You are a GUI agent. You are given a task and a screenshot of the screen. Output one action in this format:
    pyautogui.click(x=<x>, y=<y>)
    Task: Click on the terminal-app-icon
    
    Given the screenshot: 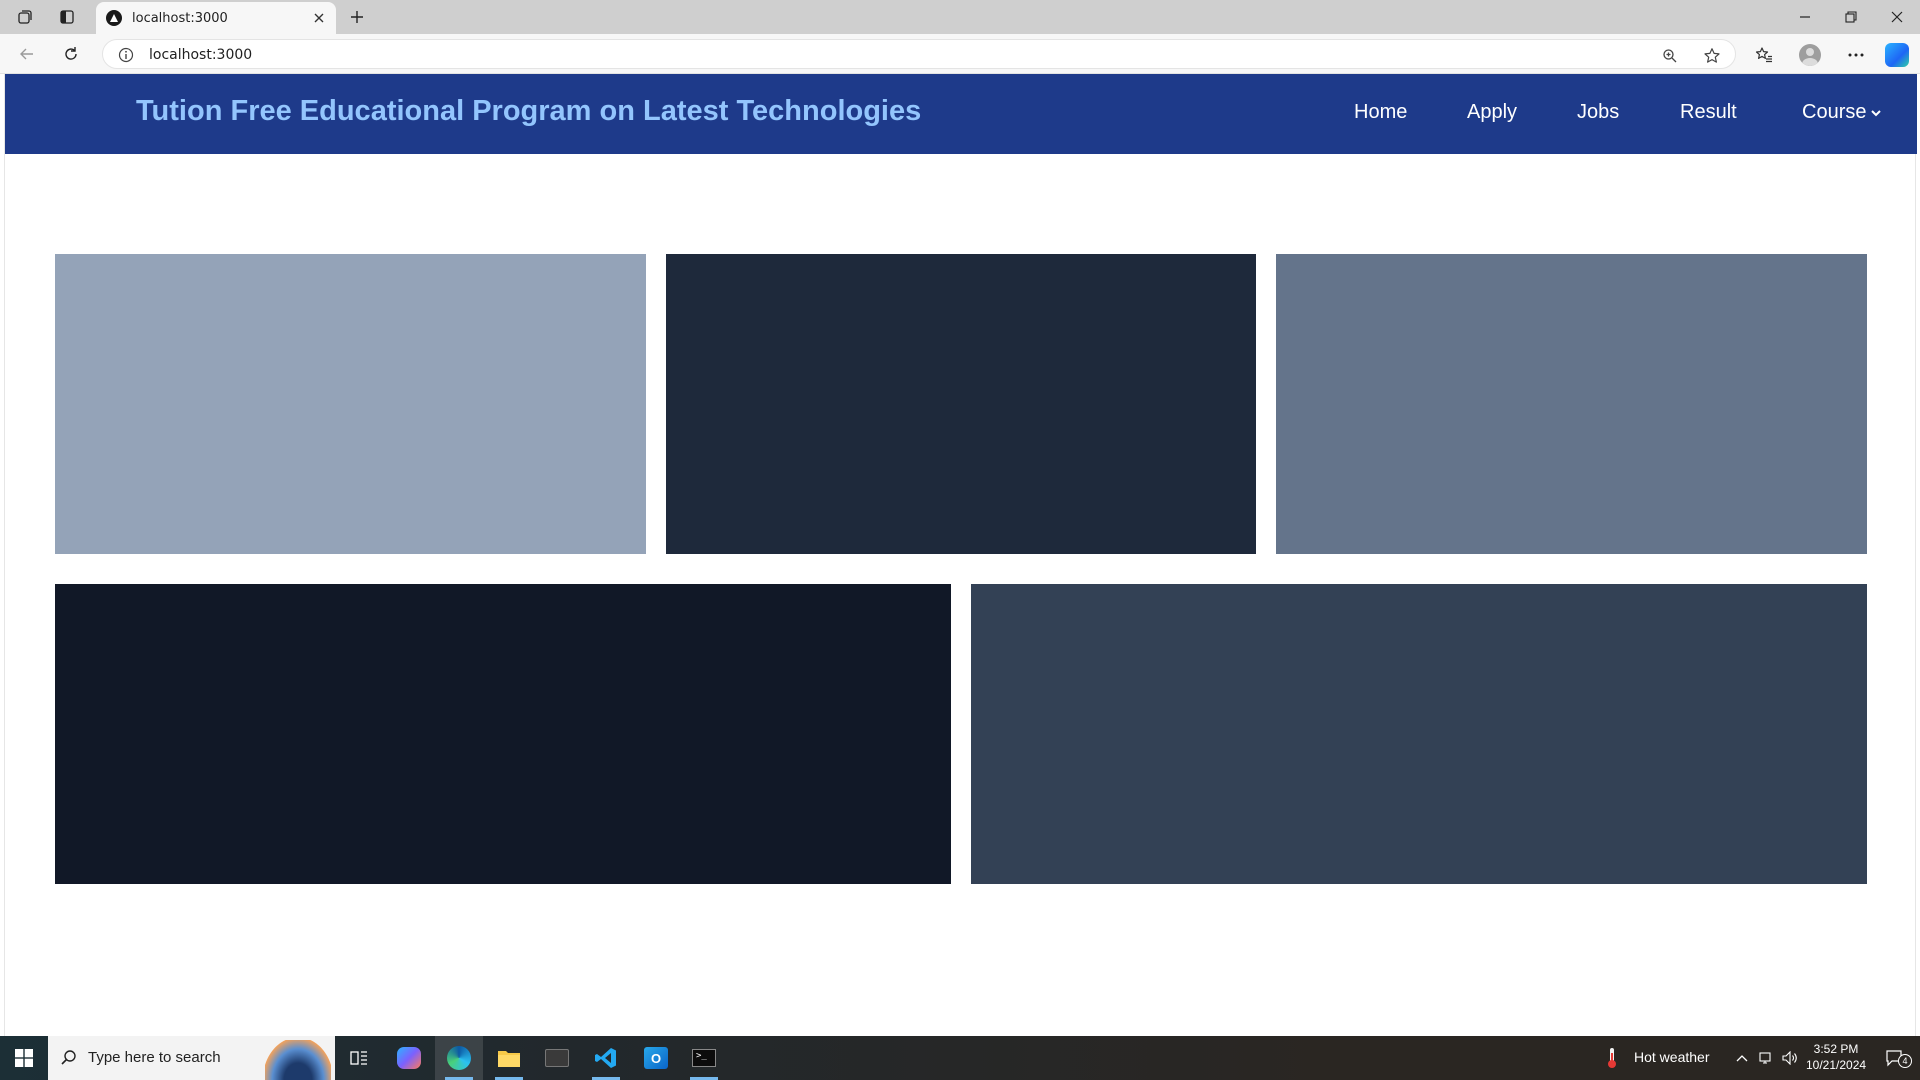 What is the action you would take?
    pyautogui.click(x=557, y=1058)
    